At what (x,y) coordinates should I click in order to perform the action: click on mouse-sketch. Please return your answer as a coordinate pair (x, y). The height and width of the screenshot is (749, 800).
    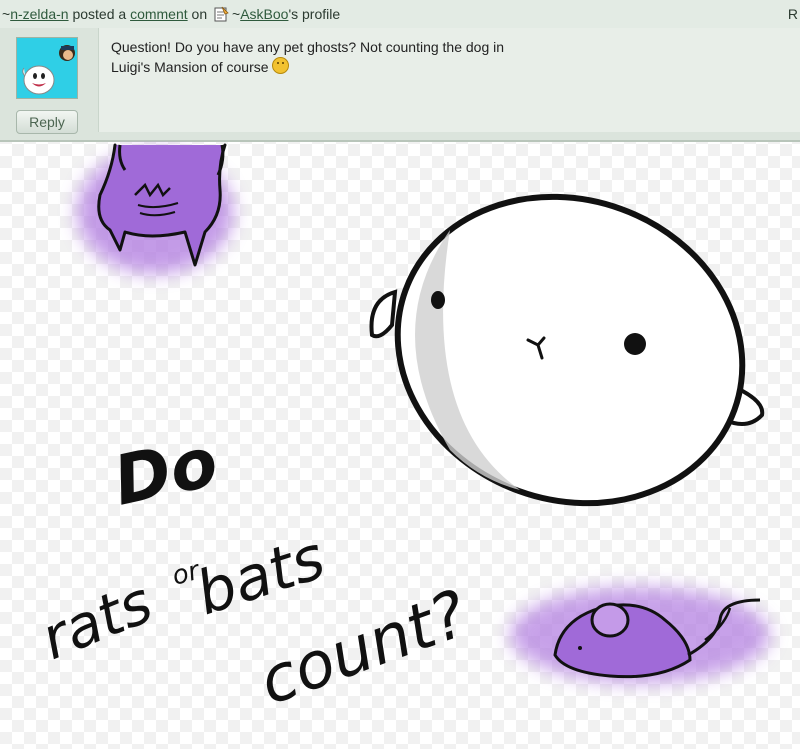
    Looking at the image, I should click on (640, 635).